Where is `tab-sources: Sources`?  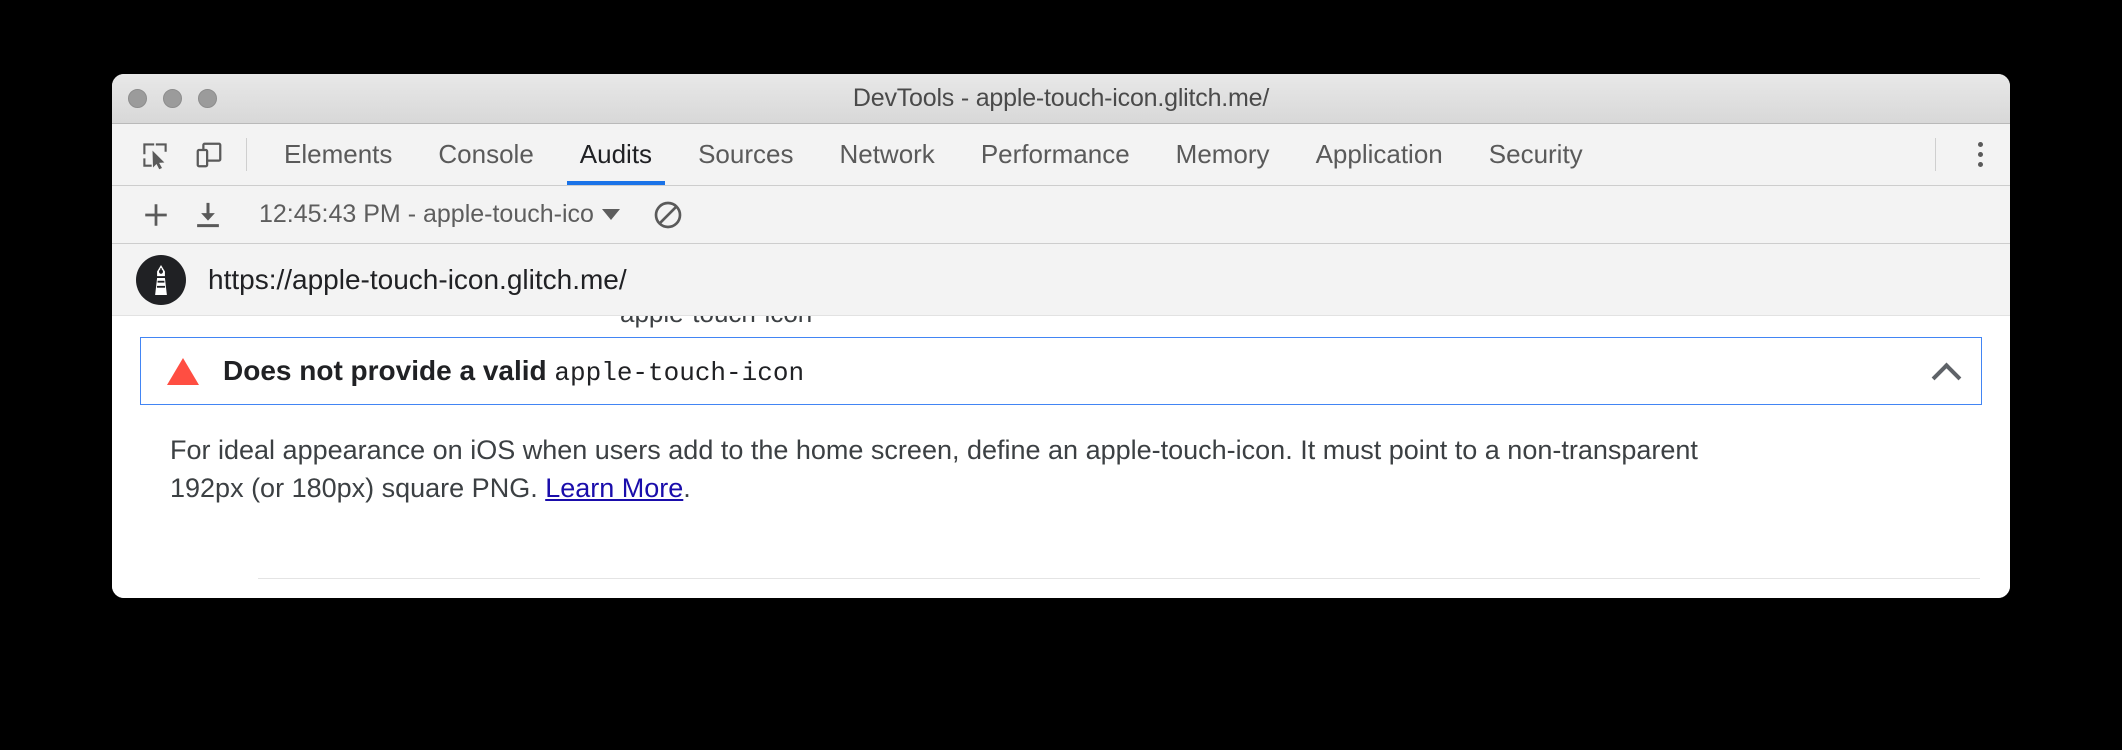
tab-sources: Sources is located at coordinates (745, 154).